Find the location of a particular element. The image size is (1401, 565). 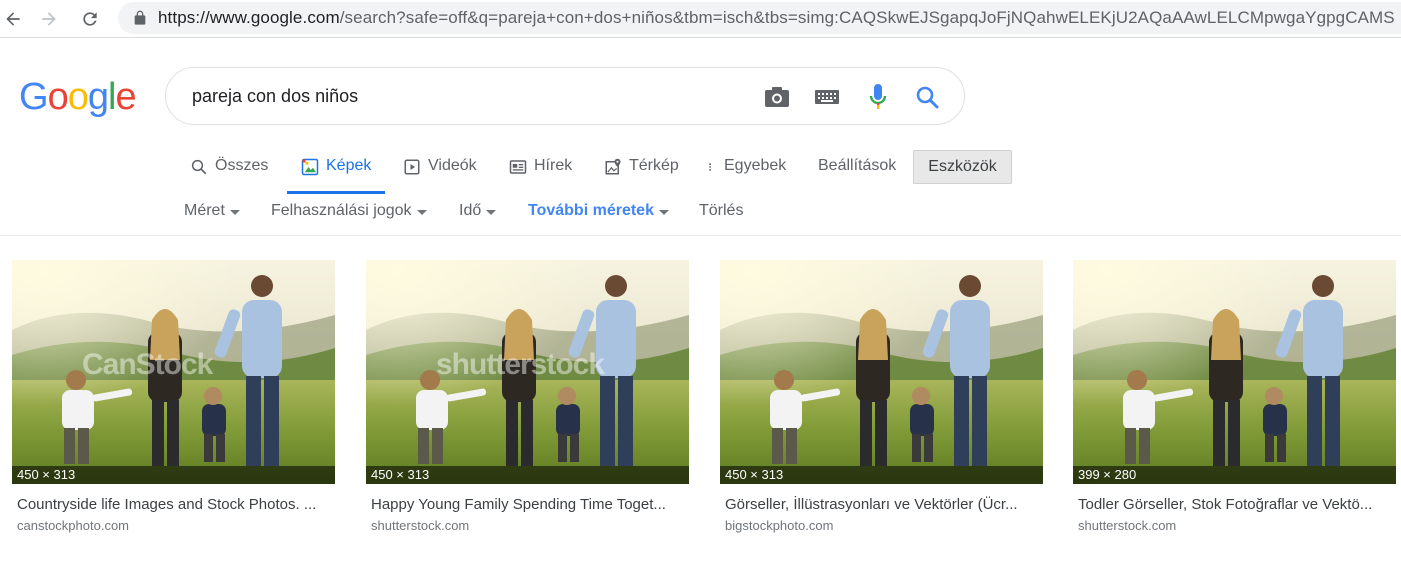

reload-icon is located at coordinates (90, 19).